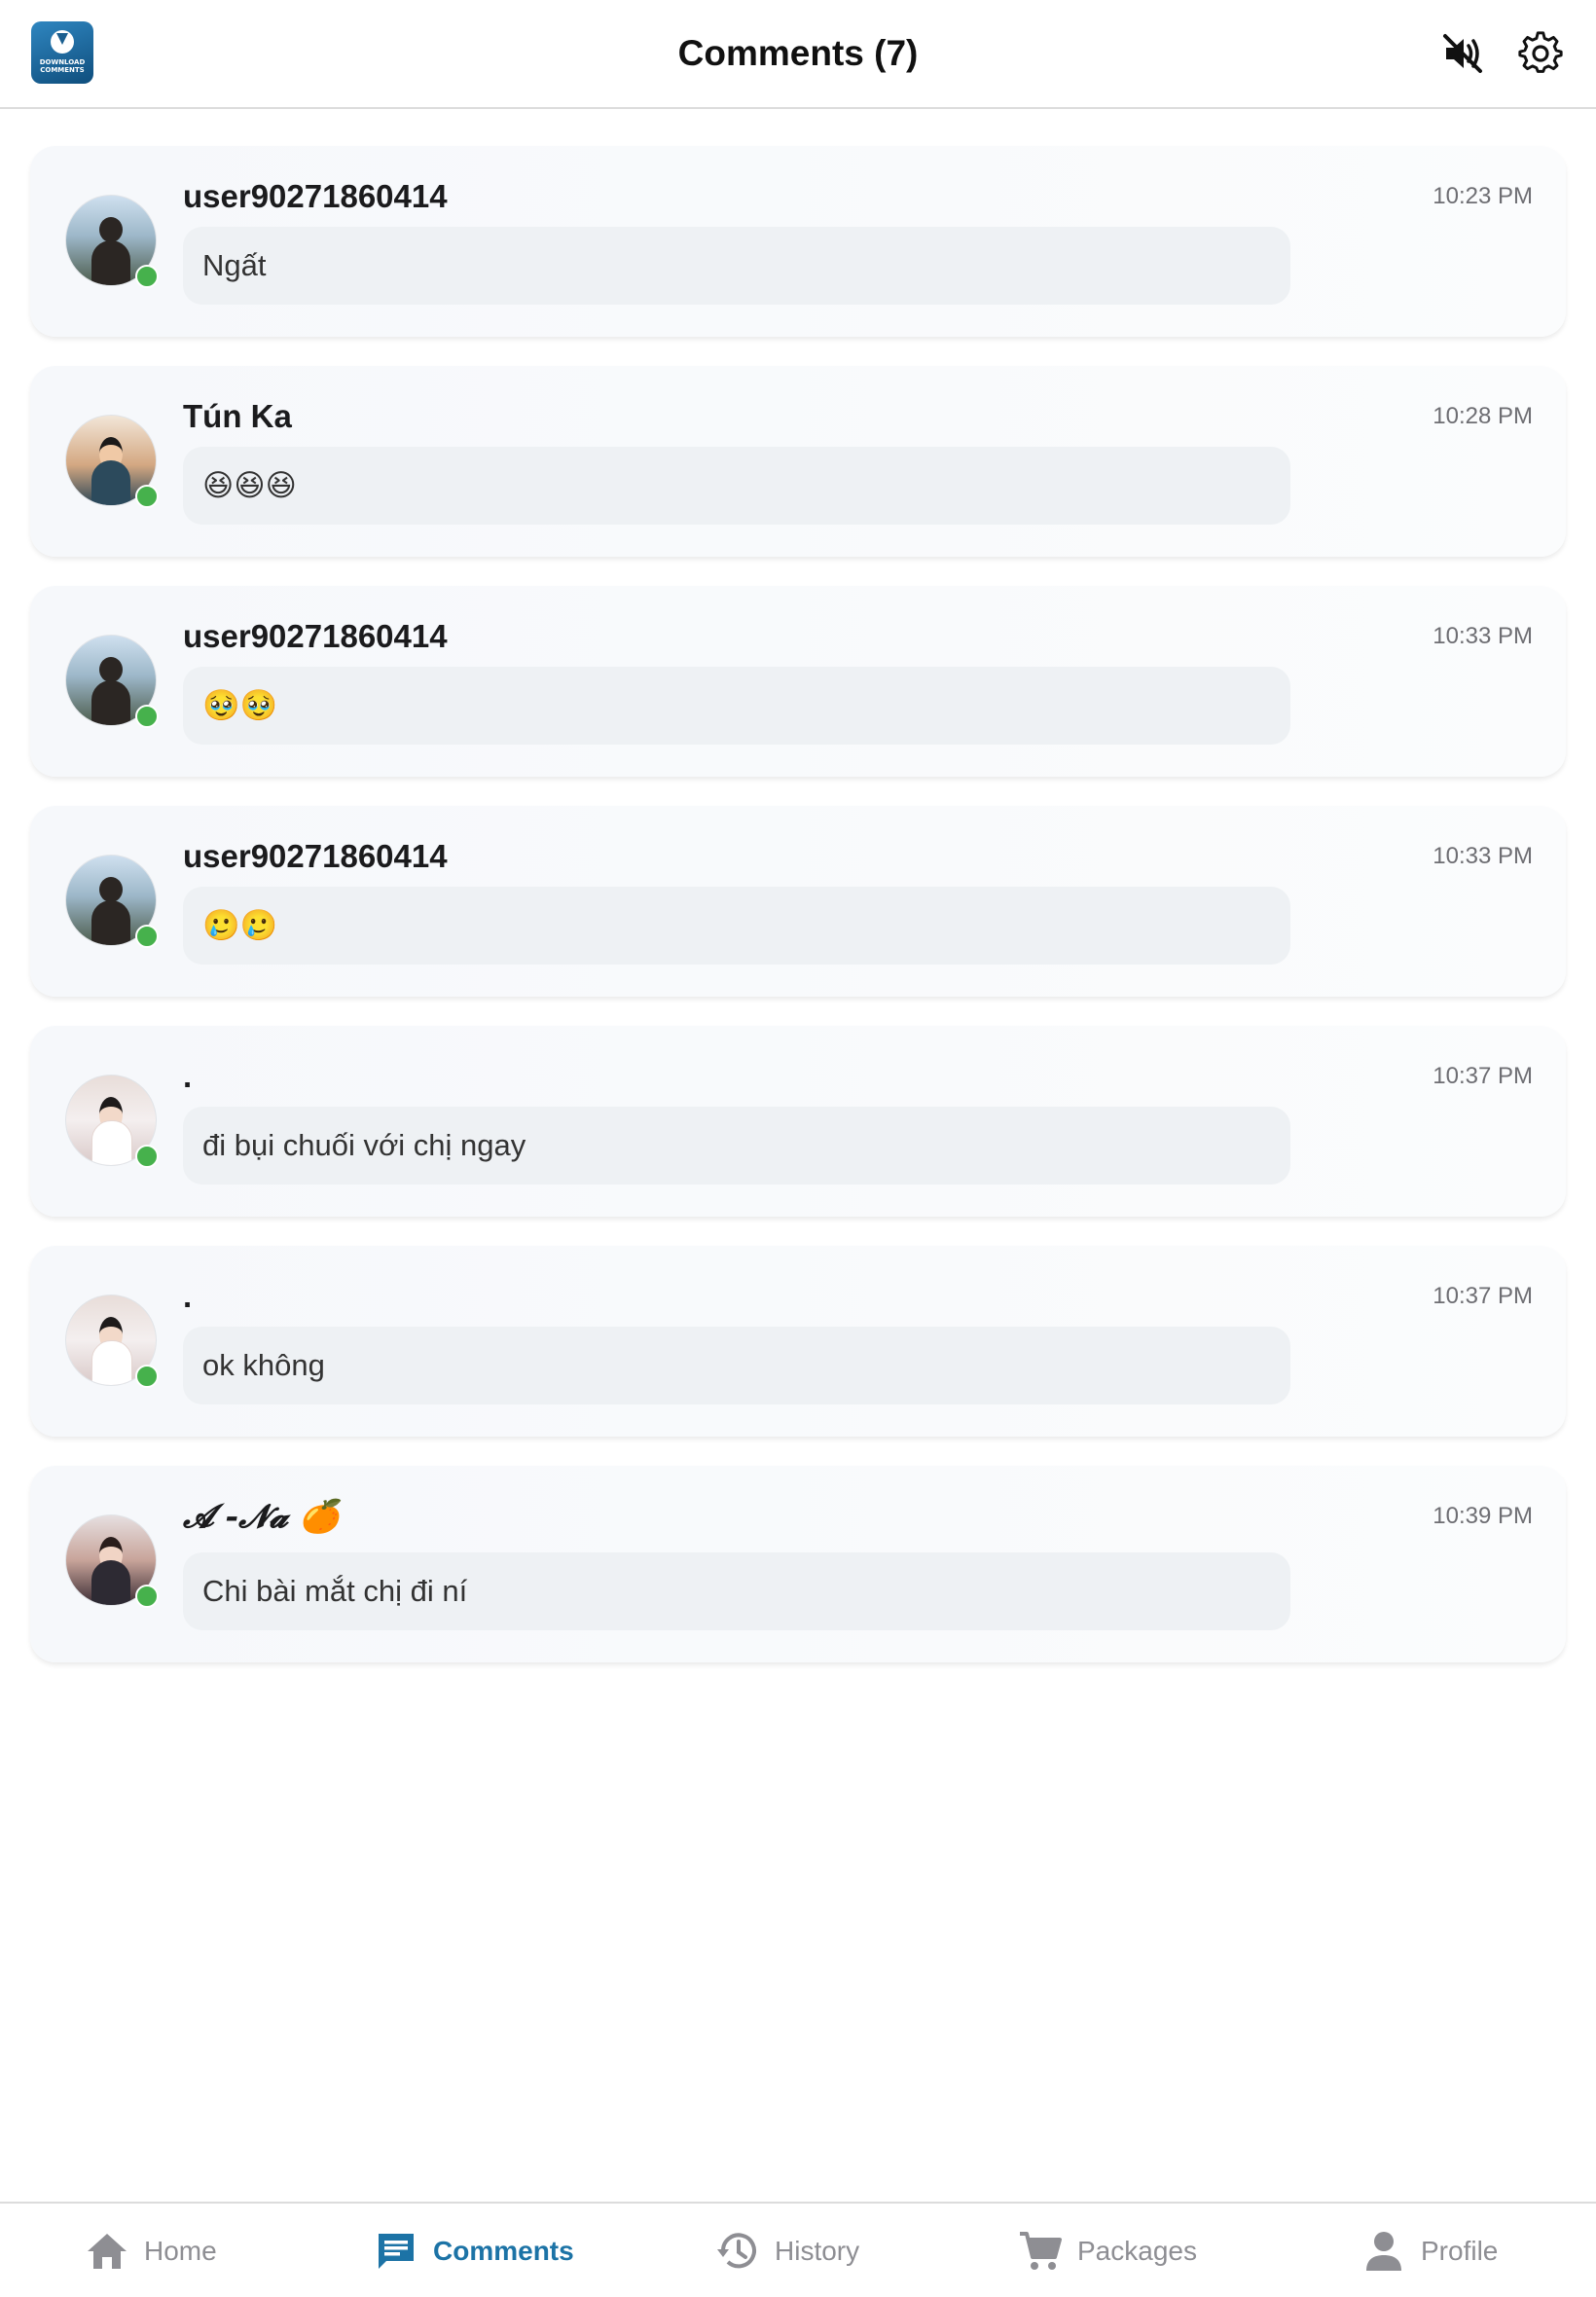 The height and width of the screenshot is (2297, 1596). What do you see at coordinates (1483, 1516) in the screenshot?
I see `comment-time: 10:39 PM` at bounding box center [1483, 1516].